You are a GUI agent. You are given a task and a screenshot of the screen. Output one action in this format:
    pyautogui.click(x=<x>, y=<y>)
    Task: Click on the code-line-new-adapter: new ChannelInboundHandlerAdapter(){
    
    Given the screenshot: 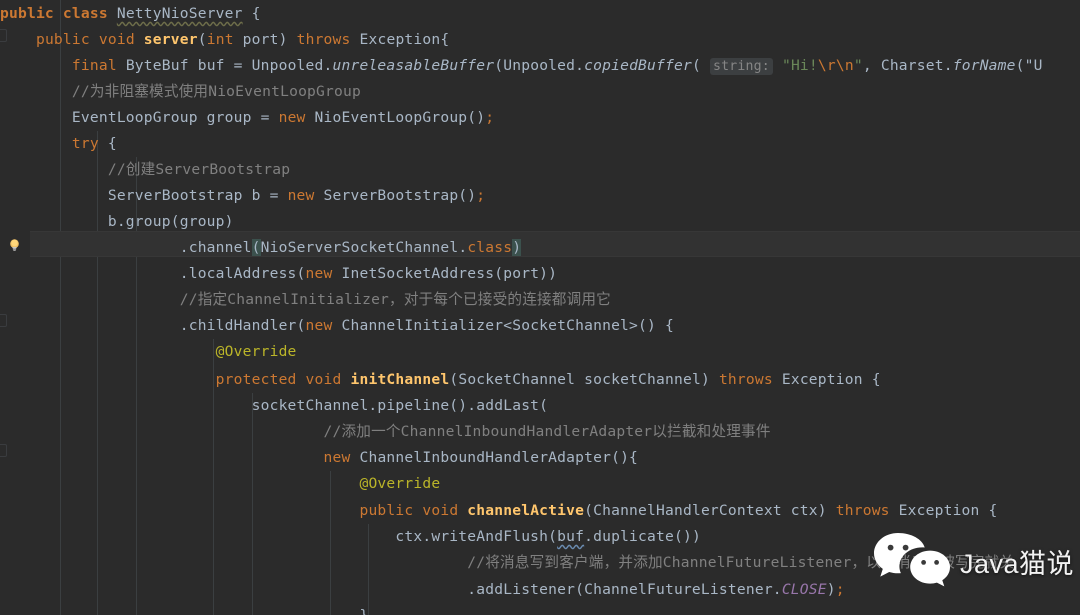 What is the action you would take?
    pyautogui.click(x=540, y=458)
    